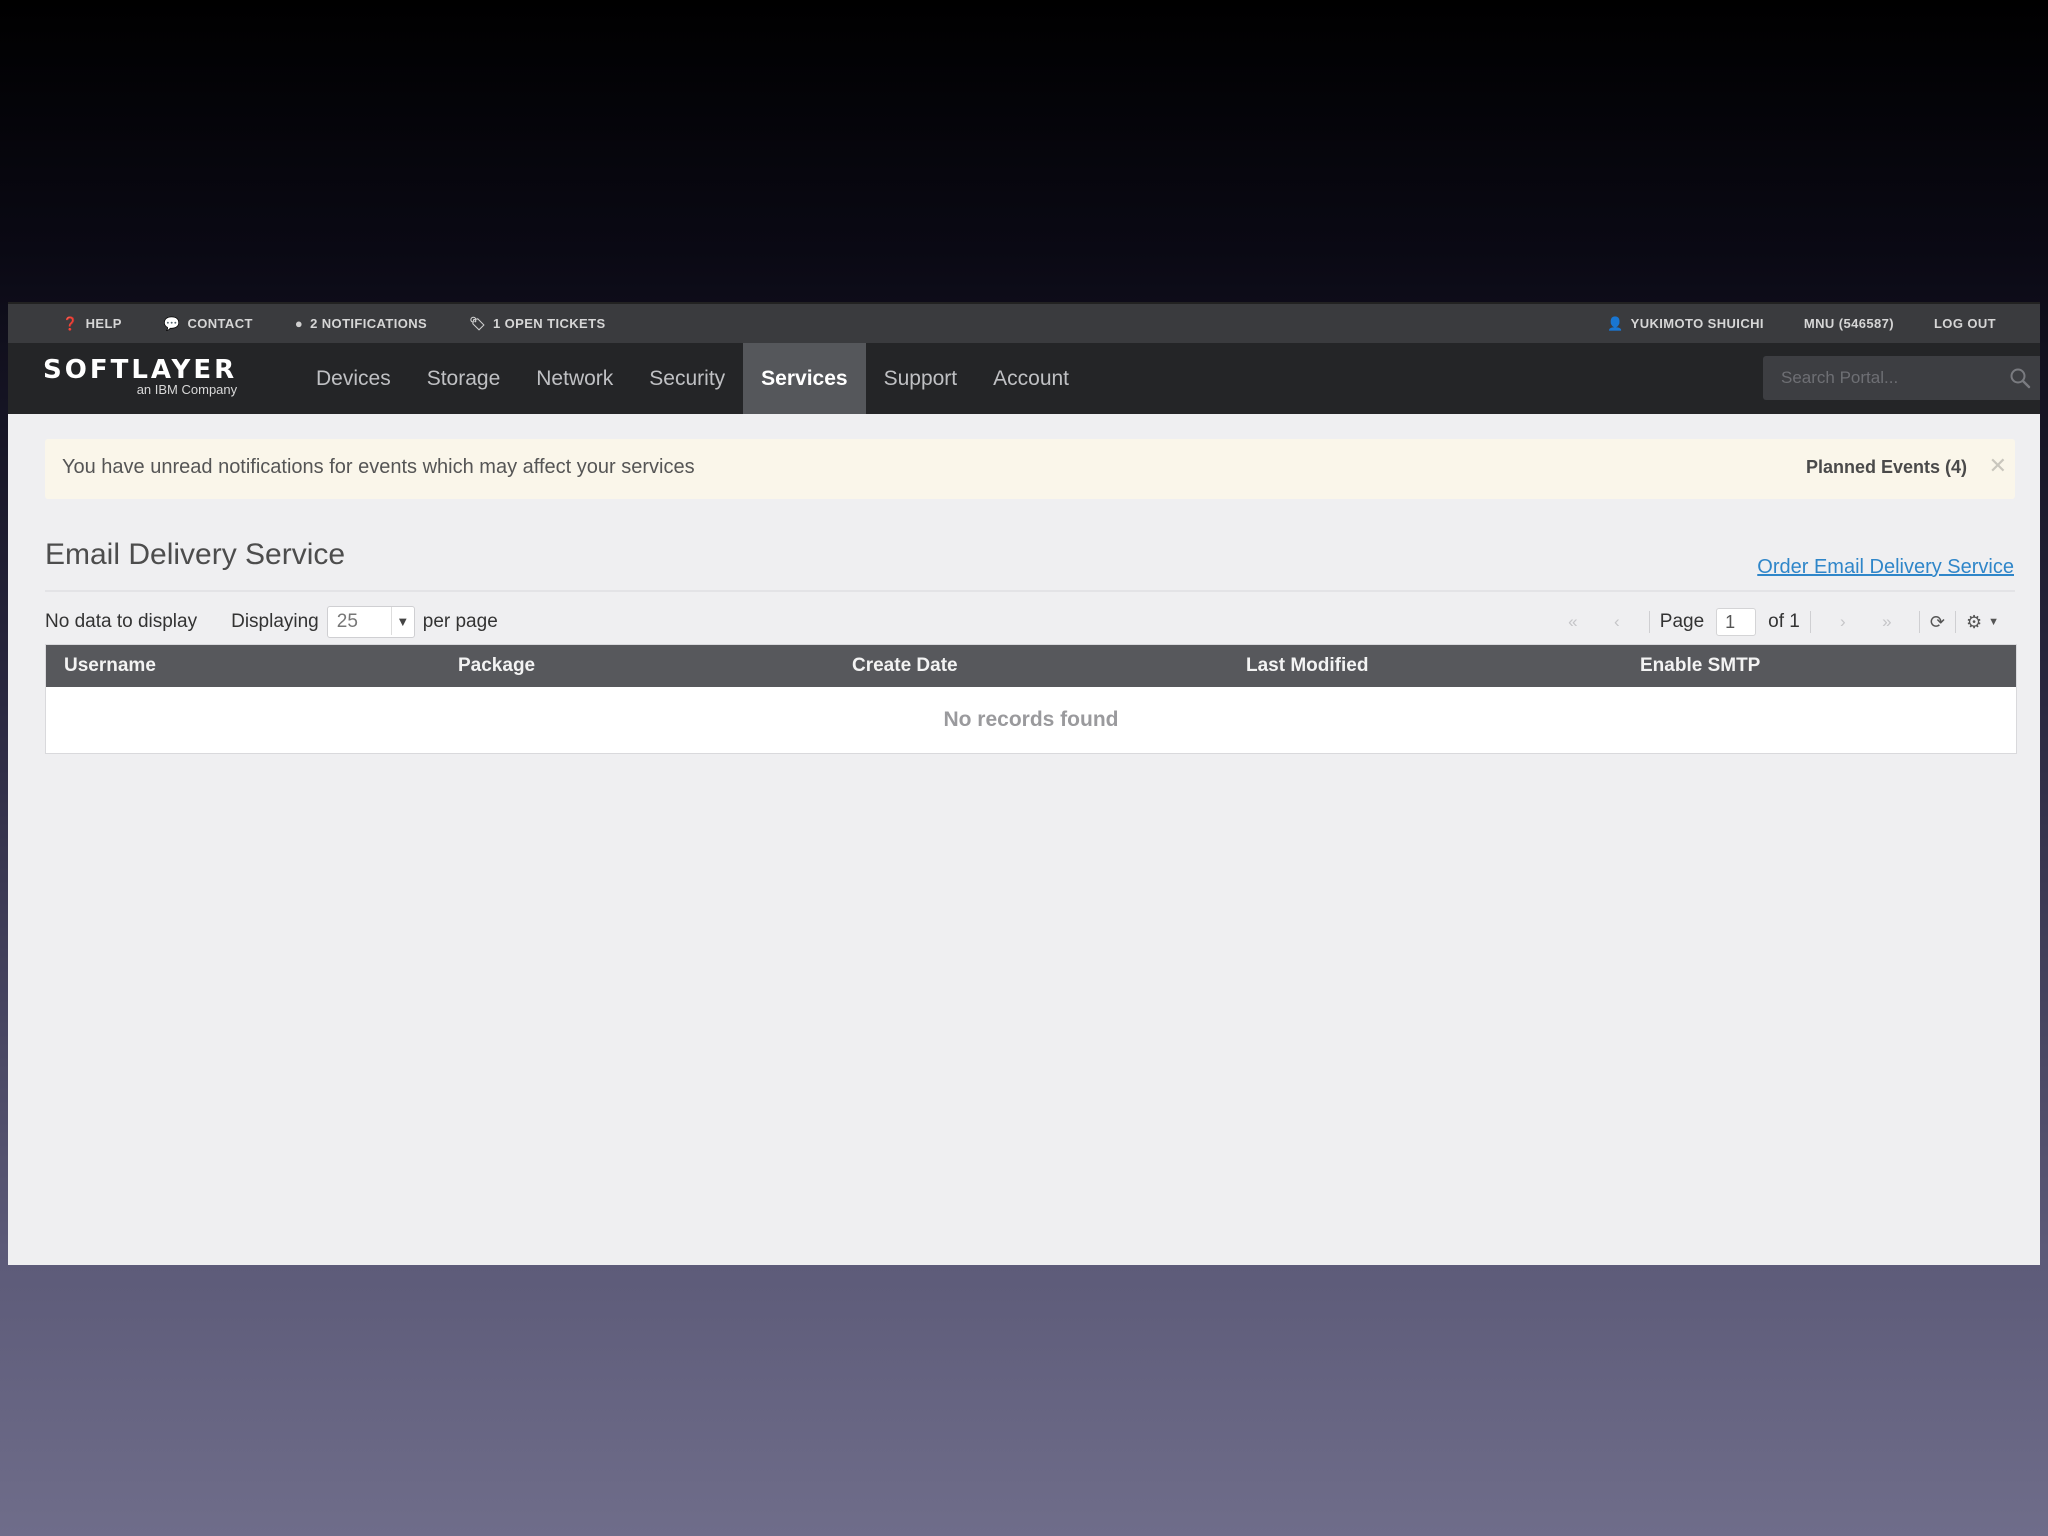 Image resolution: width=2048 pixels, height=1536 pixels. Describe the element at coordinates (370, 622) in the screenshot. I see `per-page-select: 25 ▼` at that location.